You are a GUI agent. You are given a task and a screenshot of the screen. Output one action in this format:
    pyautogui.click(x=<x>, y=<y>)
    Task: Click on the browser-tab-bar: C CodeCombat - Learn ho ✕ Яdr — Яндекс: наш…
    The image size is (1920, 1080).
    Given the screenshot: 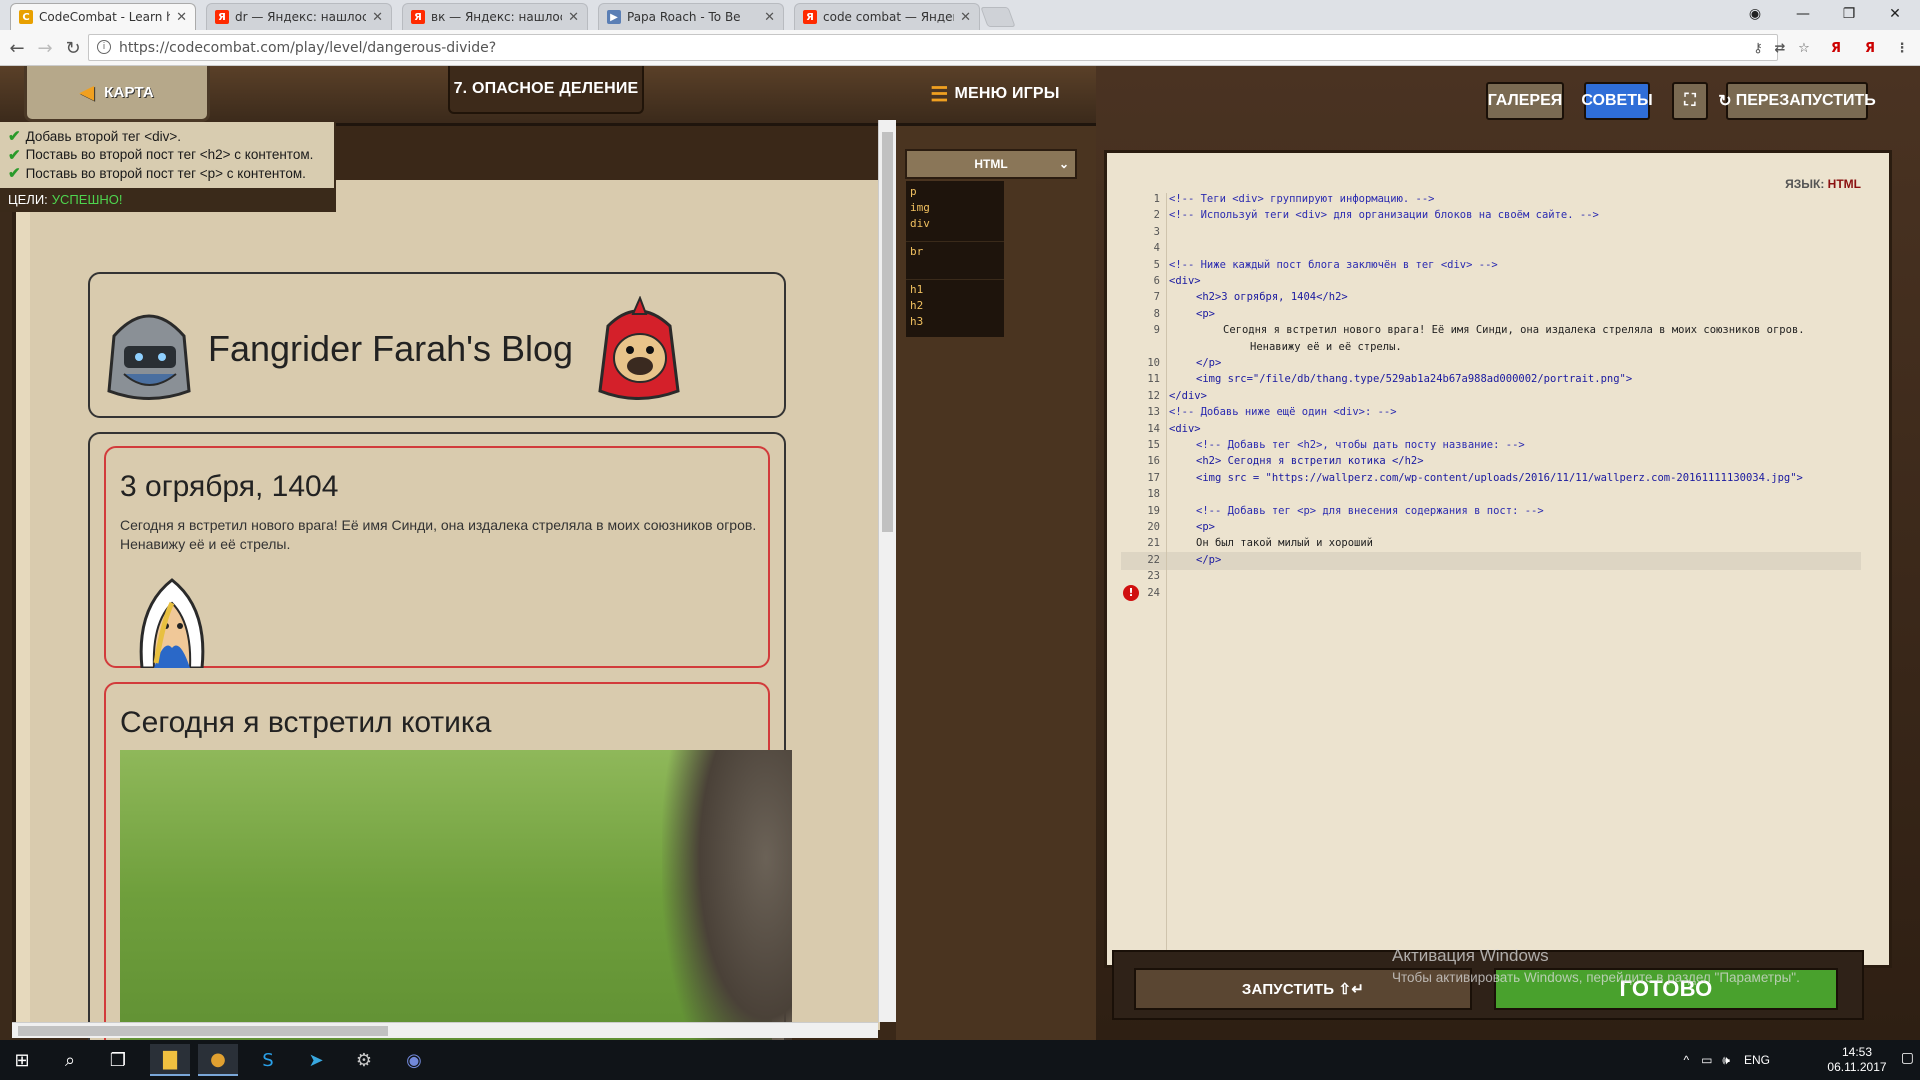 What is the action you would take?
    pyautogui.click(x=960, y=15)
    